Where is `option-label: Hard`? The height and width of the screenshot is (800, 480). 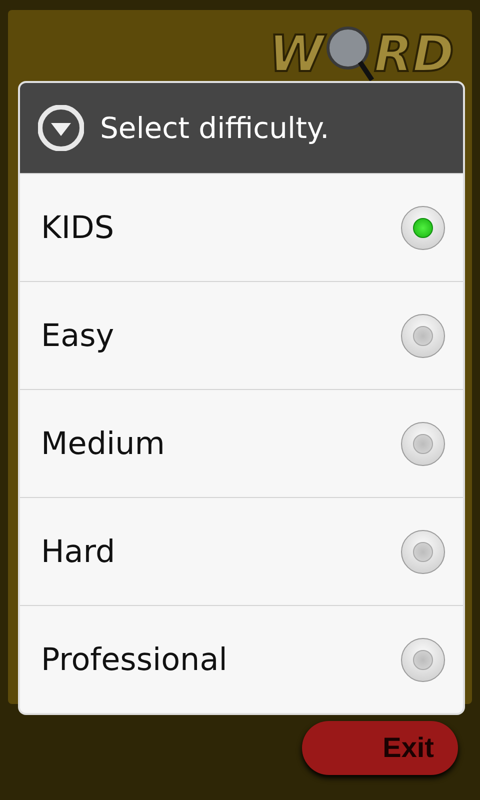 option-label: Hard is located at coordinates (78, 552).